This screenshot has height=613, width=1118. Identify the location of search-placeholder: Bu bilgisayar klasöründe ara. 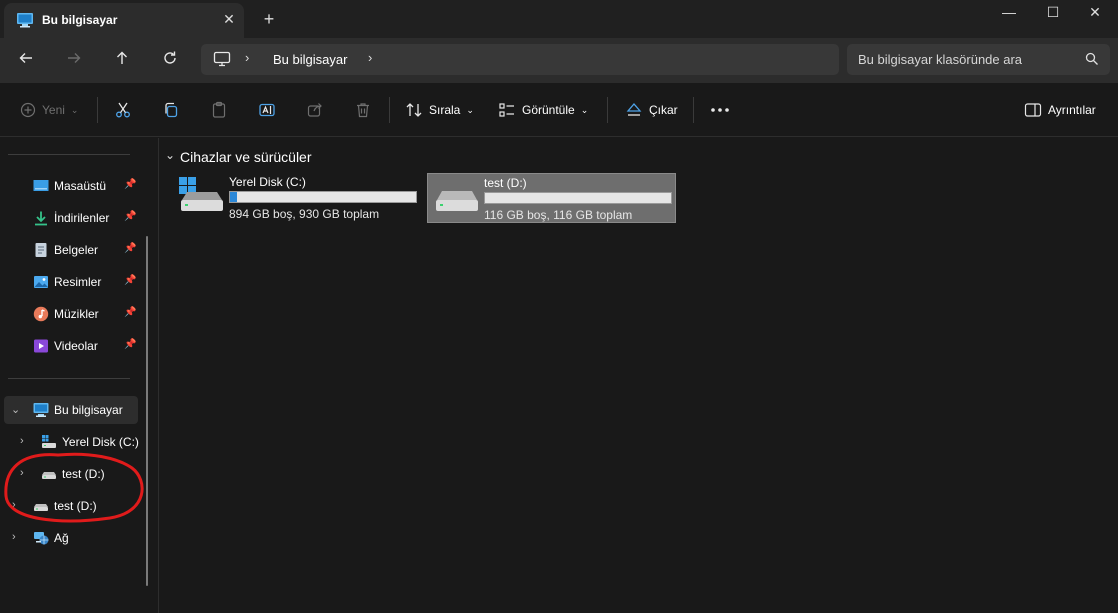
(940, 59).